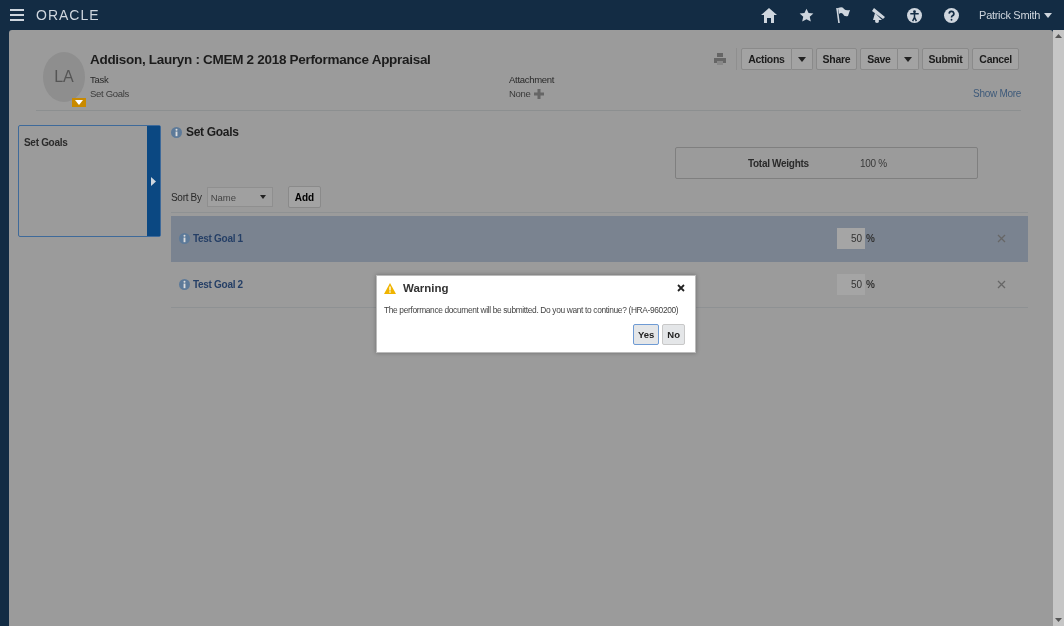 The width and height of the screenshot is (1064, 626). I want to click on task-value: Set Goals, so click(110, 93).